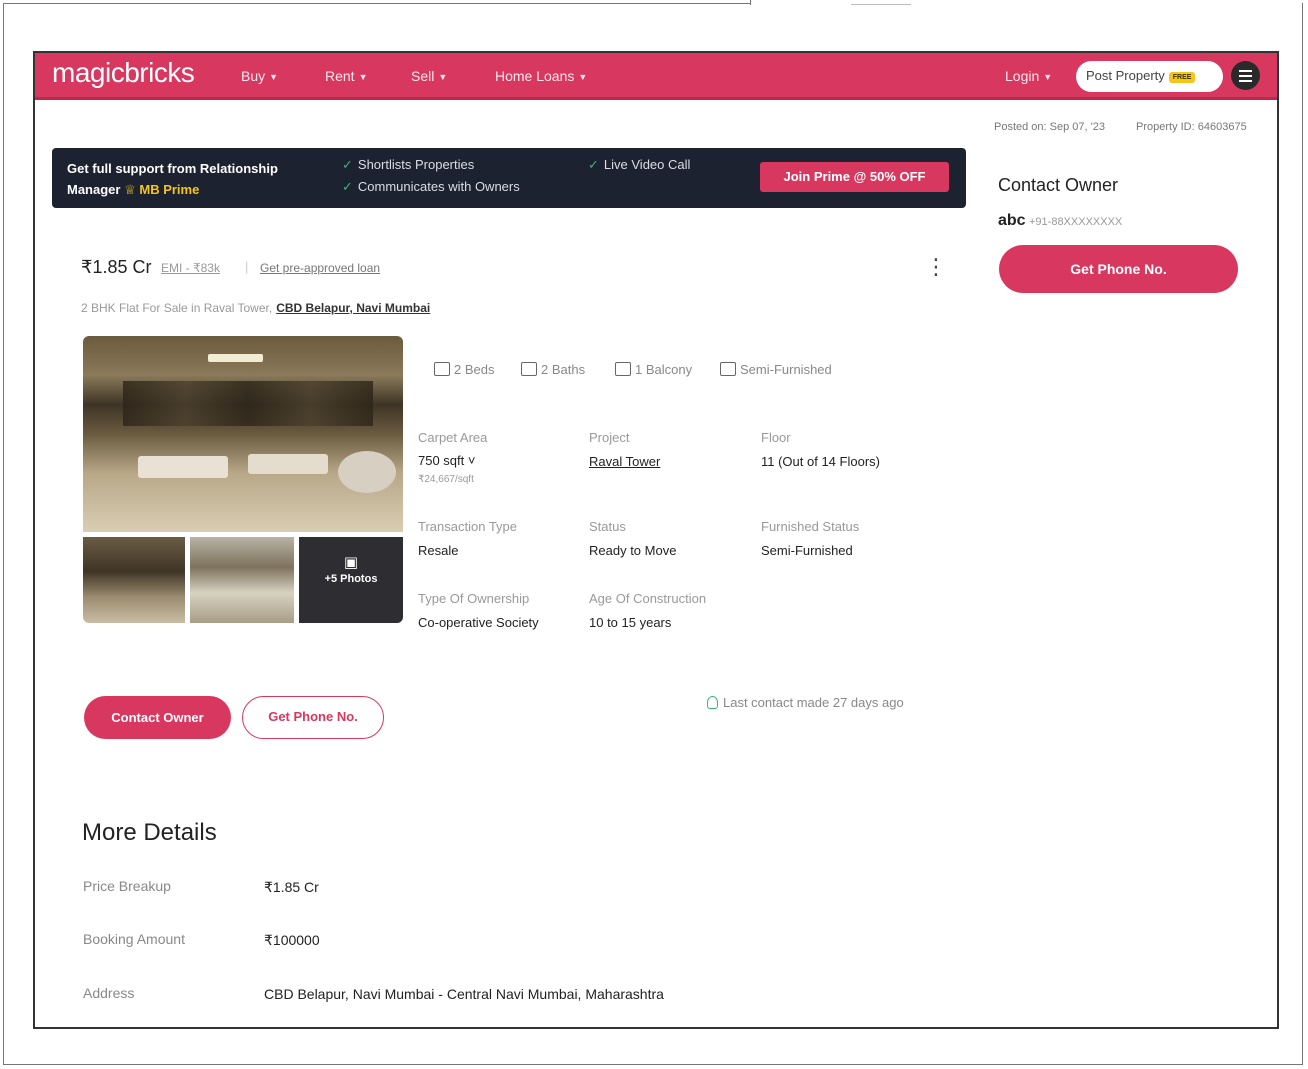 This screenshot has width=1308, height=1069. I want to click on detail-label: Project, so click(609, 437).